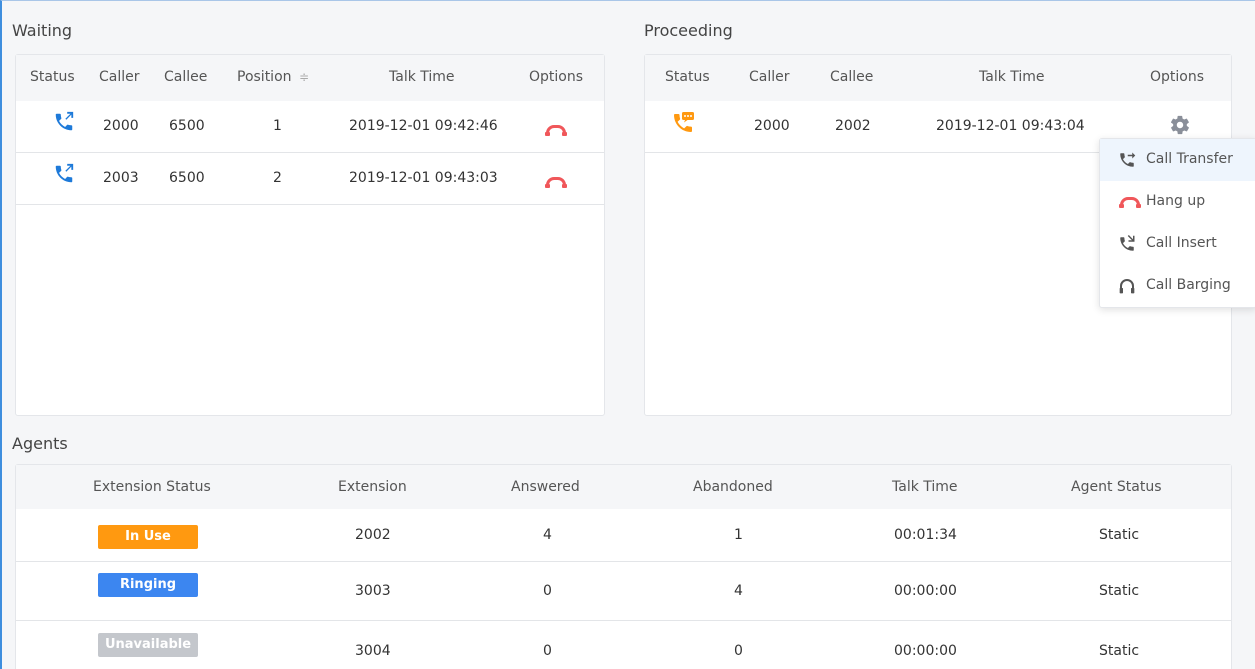 The height and width of the screenshot is (669, 1255). What do you see at coordinates (373, 591) in the screenshot?
I see `agent-extension: 3003` at bounding box center [373, 591].